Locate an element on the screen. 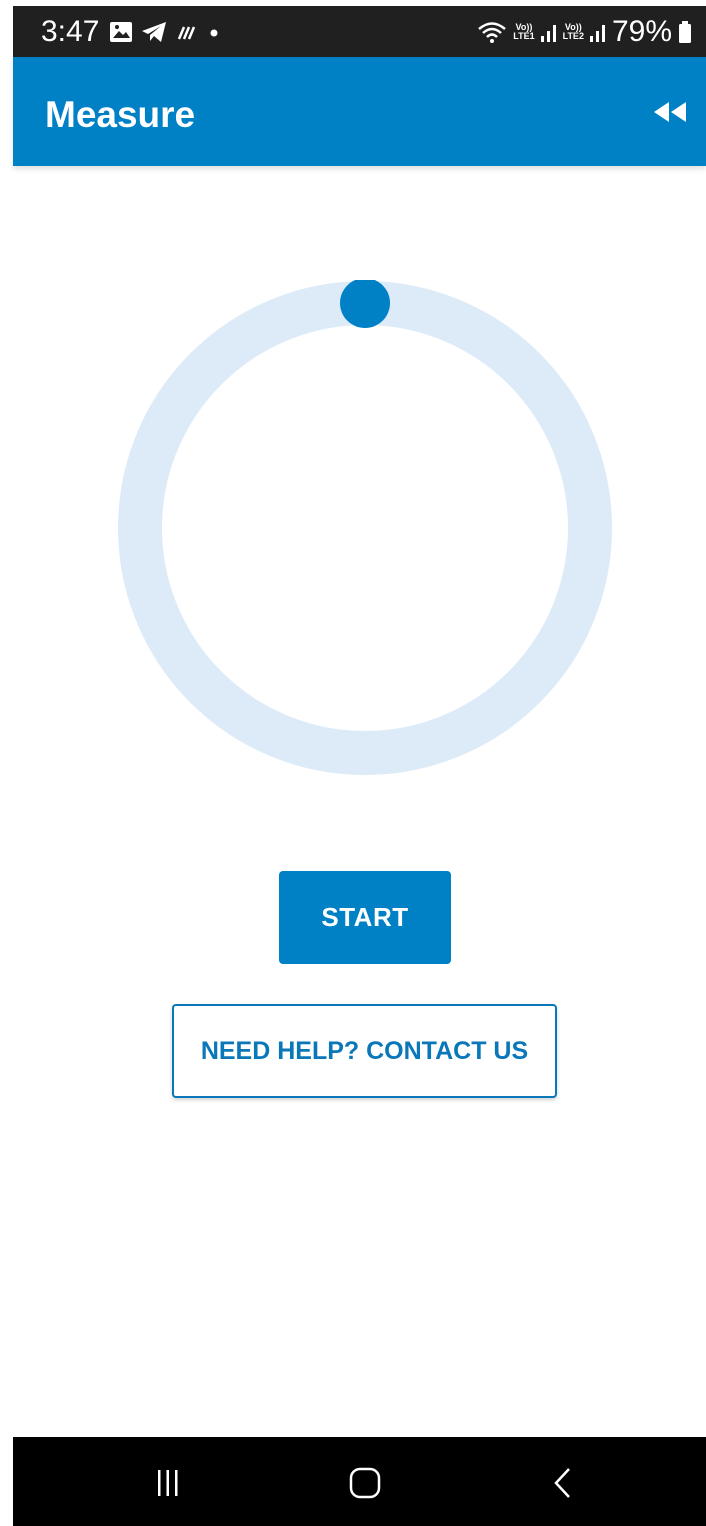 This screenshot has width=706, height=1526. rewind-button is located at coordinates (670, 112).